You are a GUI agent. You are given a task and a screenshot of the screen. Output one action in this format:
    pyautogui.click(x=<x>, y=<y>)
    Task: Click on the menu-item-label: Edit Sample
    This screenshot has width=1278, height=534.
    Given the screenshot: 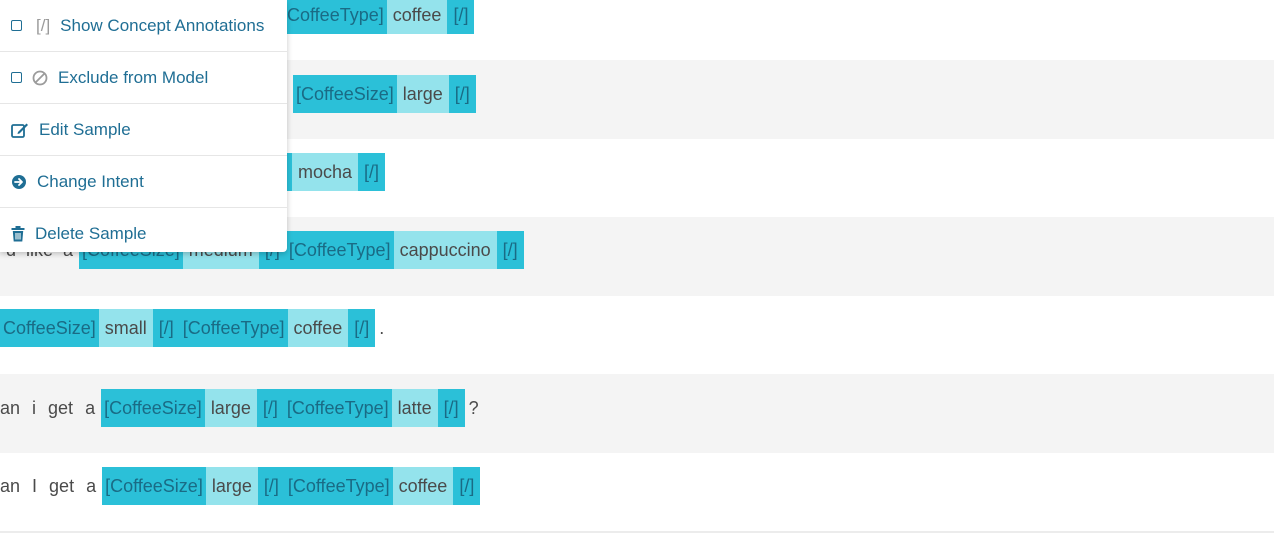 What is the action you would take?
    pyautogui.click(x=85, y=129)
    